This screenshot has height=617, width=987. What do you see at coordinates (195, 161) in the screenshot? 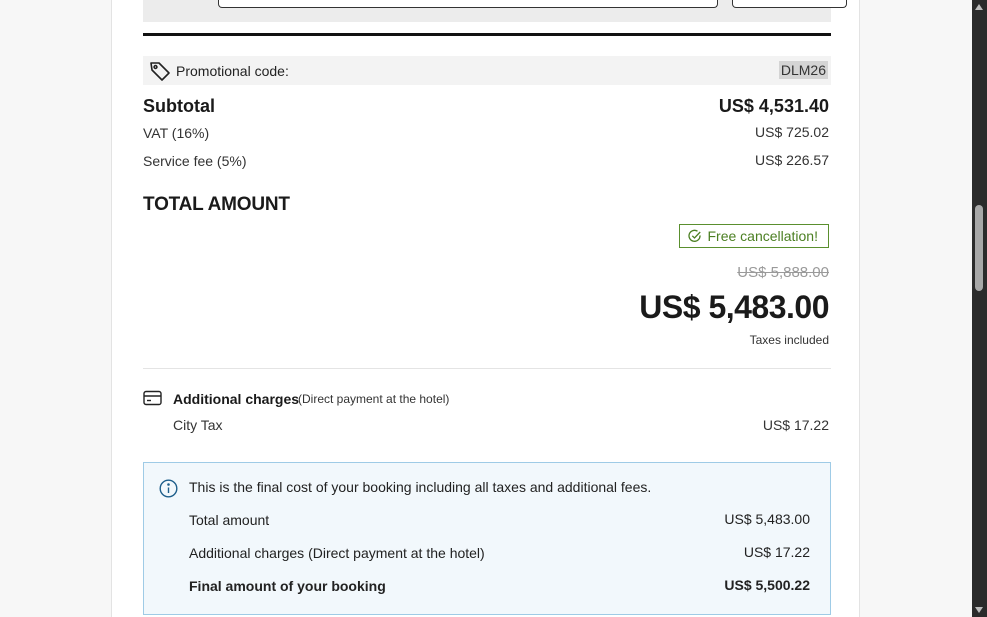
I see `service-fee-label: Service fee (5%)` at bounding box center [195, 161].